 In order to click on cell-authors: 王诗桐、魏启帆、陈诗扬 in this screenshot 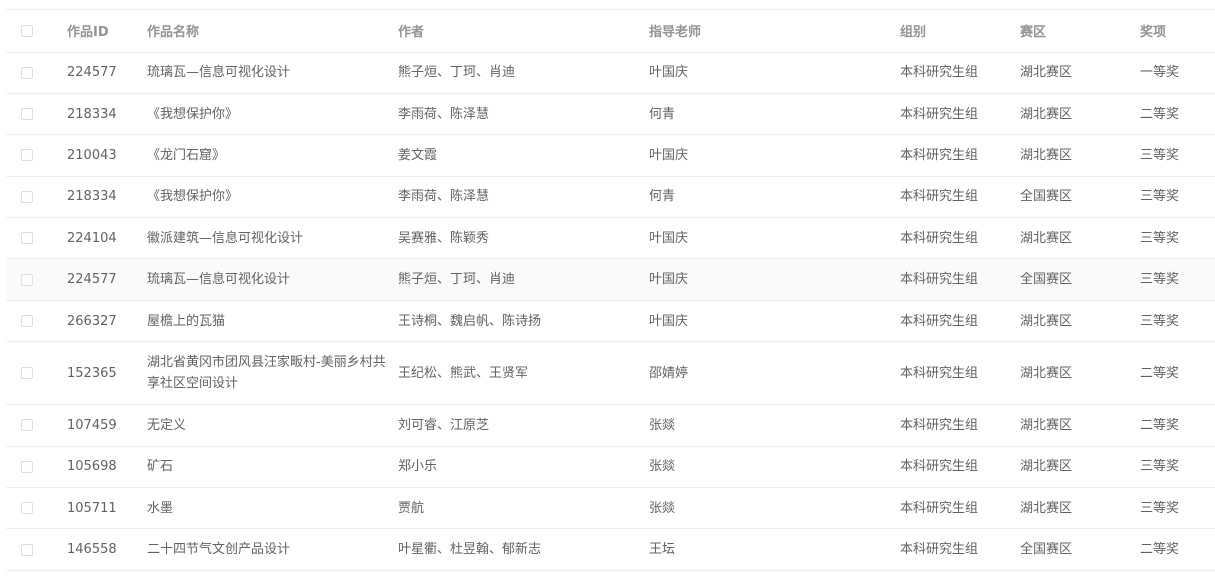, I will do `click(523, 321)`.